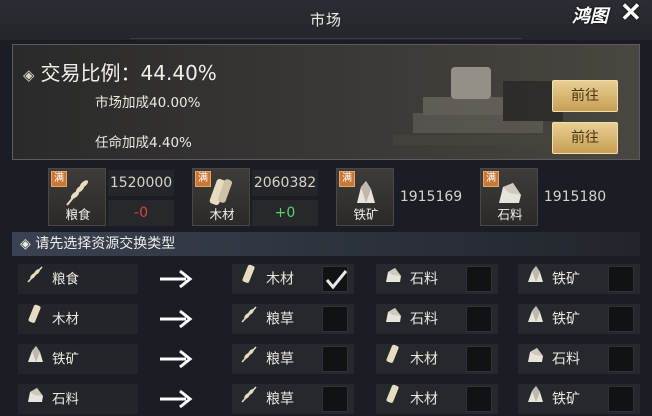 The height and width of the screenshot is (416, 652). What do you see at coordinates (326, 244) in the screenshot?
I see `exchange-type-header: ◈ 请先选择资源交换类型` at bounding box center [326, 244].